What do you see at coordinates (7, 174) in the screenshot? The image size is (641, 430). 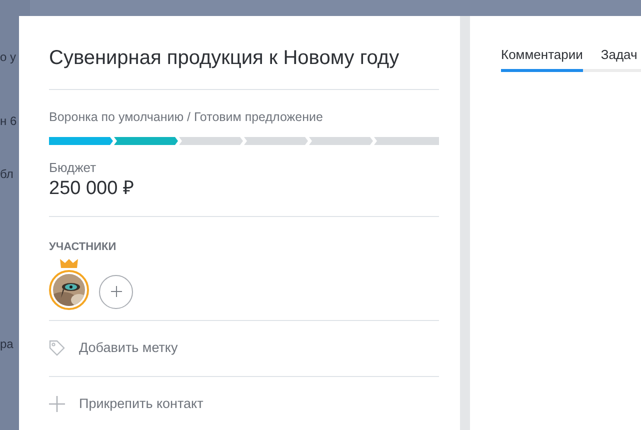 I see `background-text: бл` at bounding box center [7, 174].